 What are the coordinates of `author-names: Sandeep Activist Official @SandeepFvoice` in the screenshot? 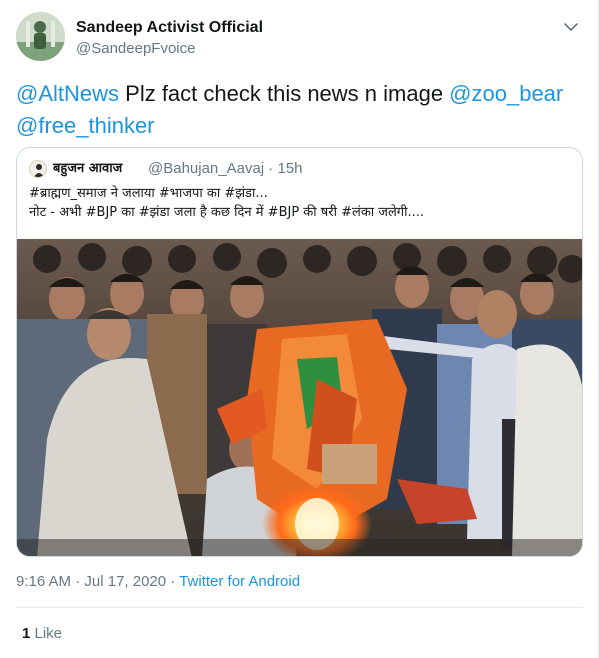 It's located at (169, 38).